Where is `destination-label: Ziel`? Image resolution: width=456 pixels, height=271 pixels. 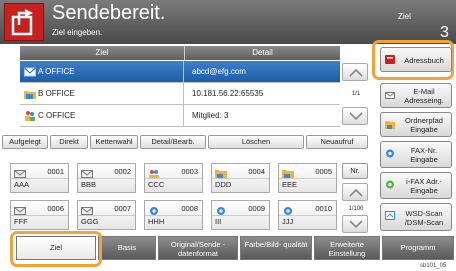 destination-label: Ziel is located at coordinates (404, 16).